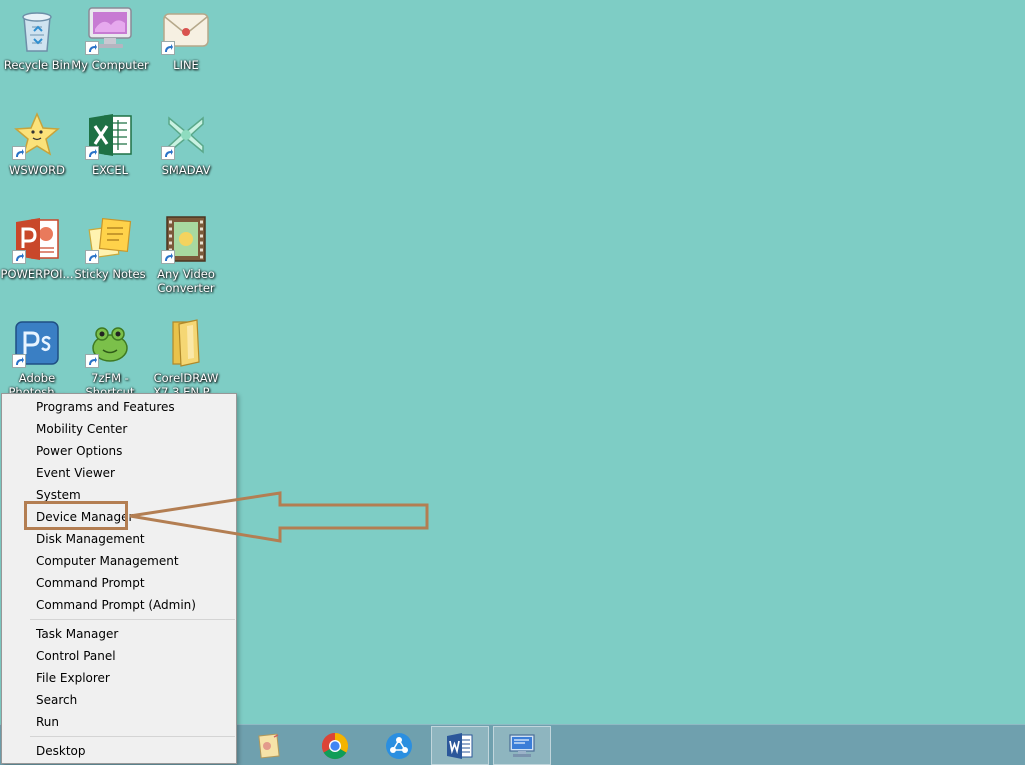 This screenshot has height=765, width=1025. I want to click on word-icon, so click(460, 745).